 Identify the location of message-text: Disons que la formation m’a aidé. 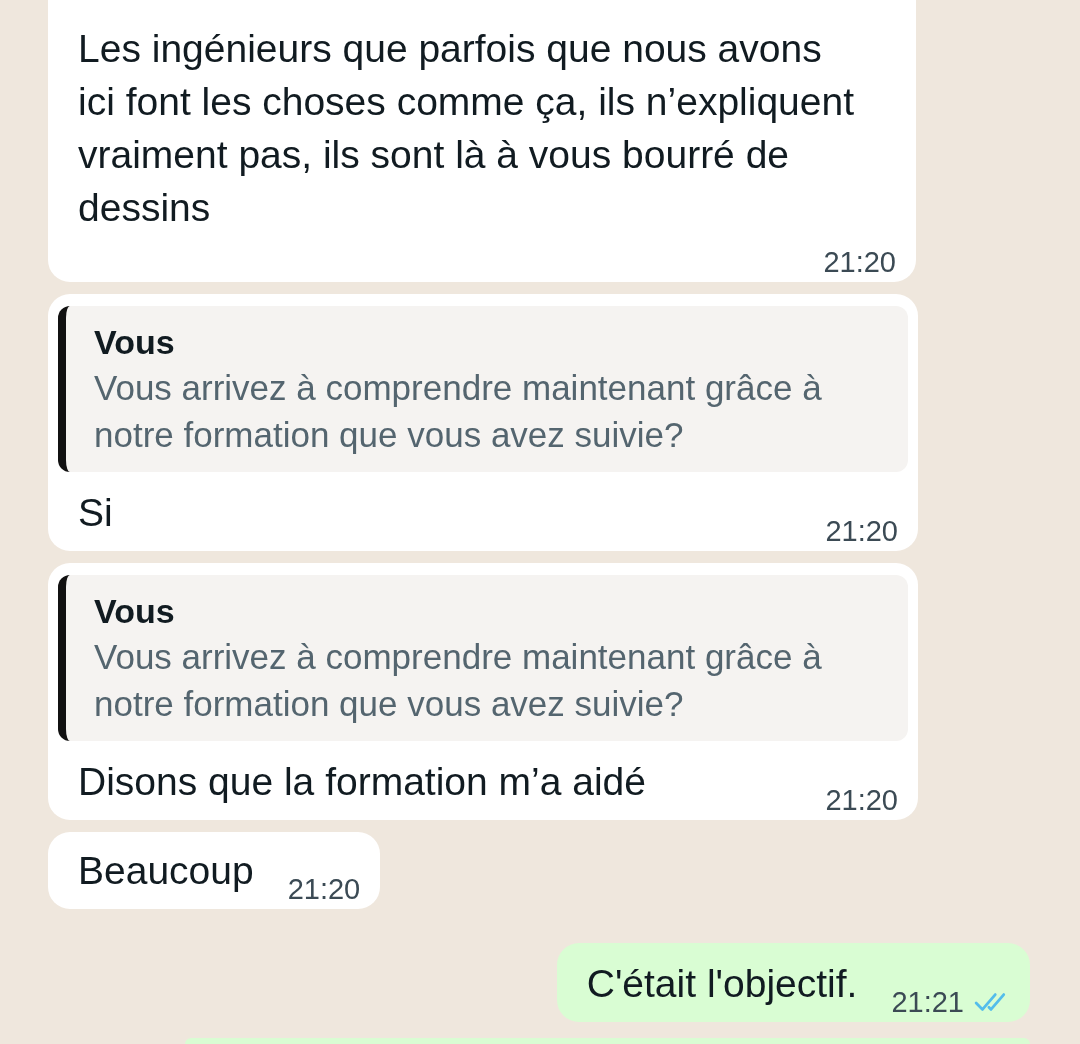
(362, 782).